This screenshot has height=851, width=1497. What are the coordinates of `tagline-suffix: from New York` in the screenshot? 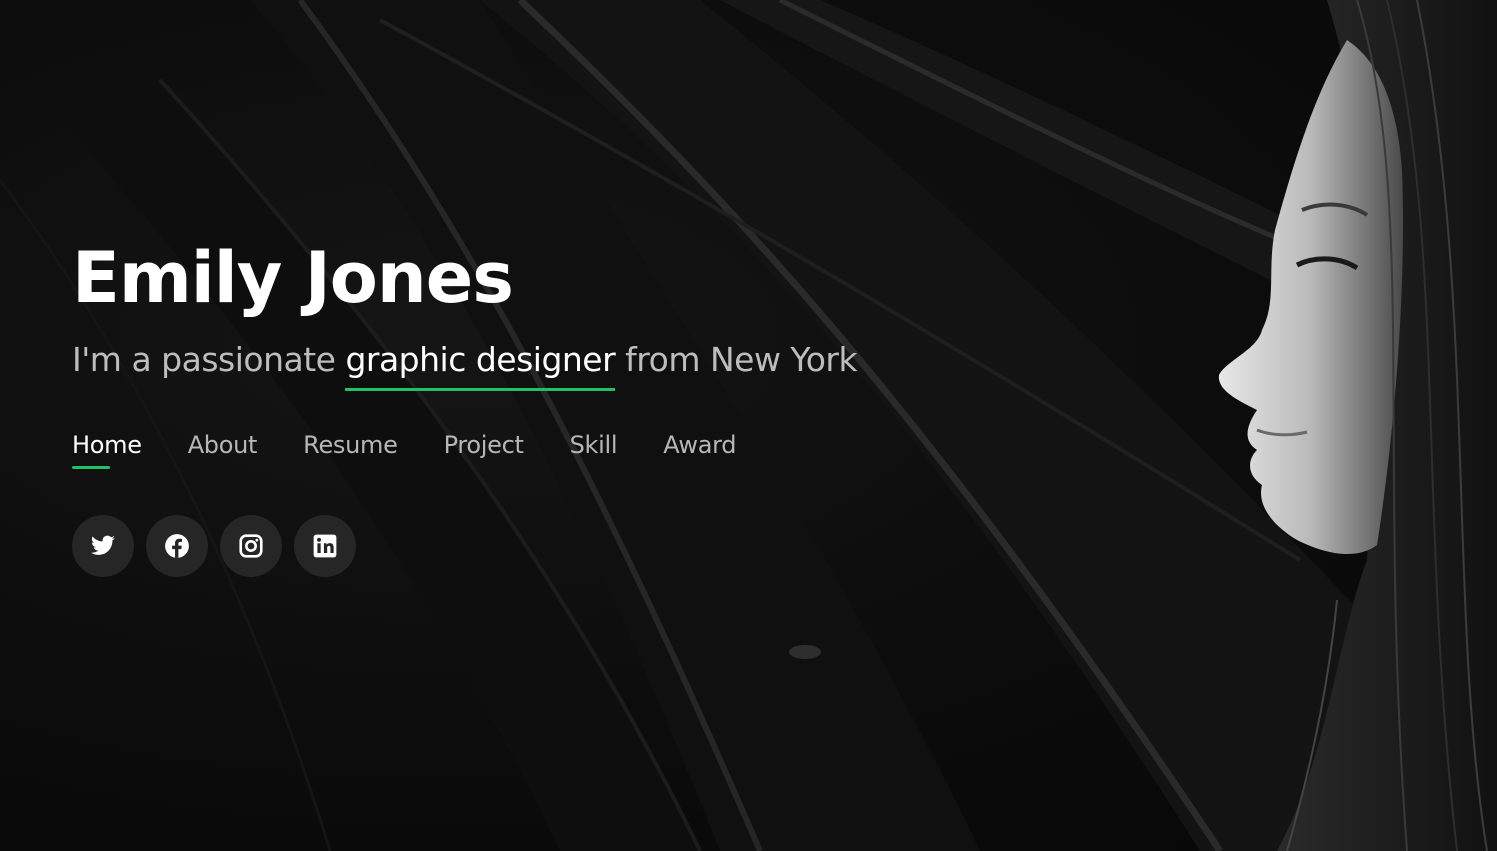 It's located at (736, 359).